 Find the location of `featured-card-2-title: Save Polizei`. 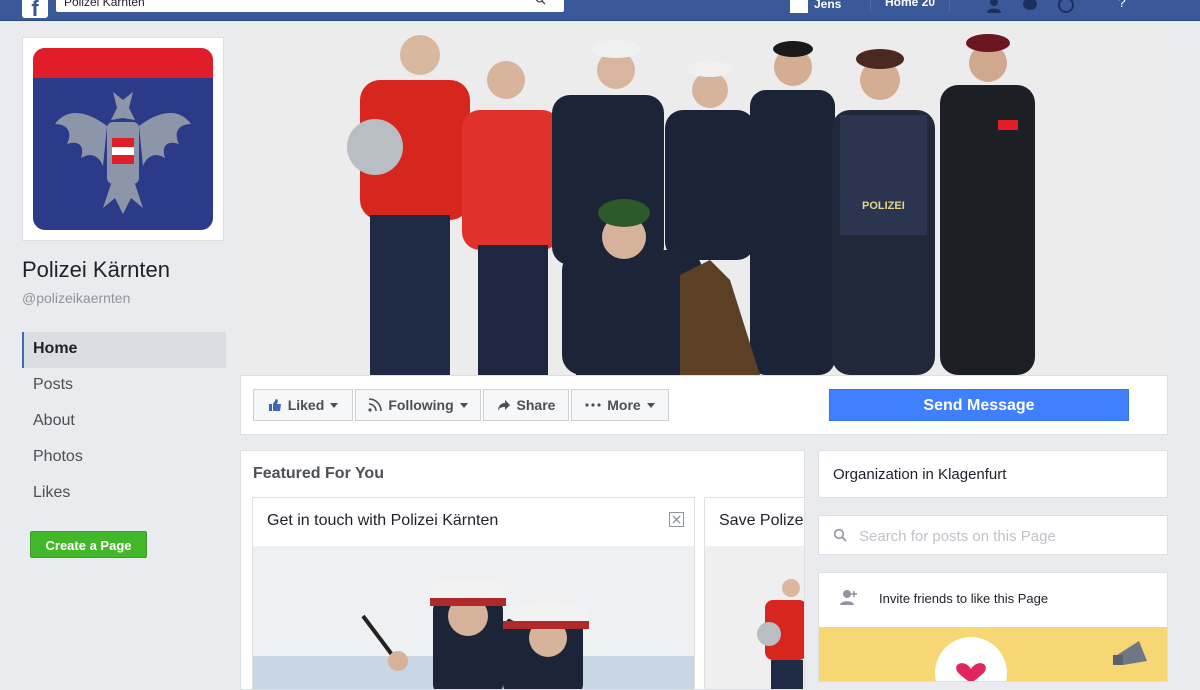

featured-card-2-title: Save Polizei is located at coordinates (762, 520).